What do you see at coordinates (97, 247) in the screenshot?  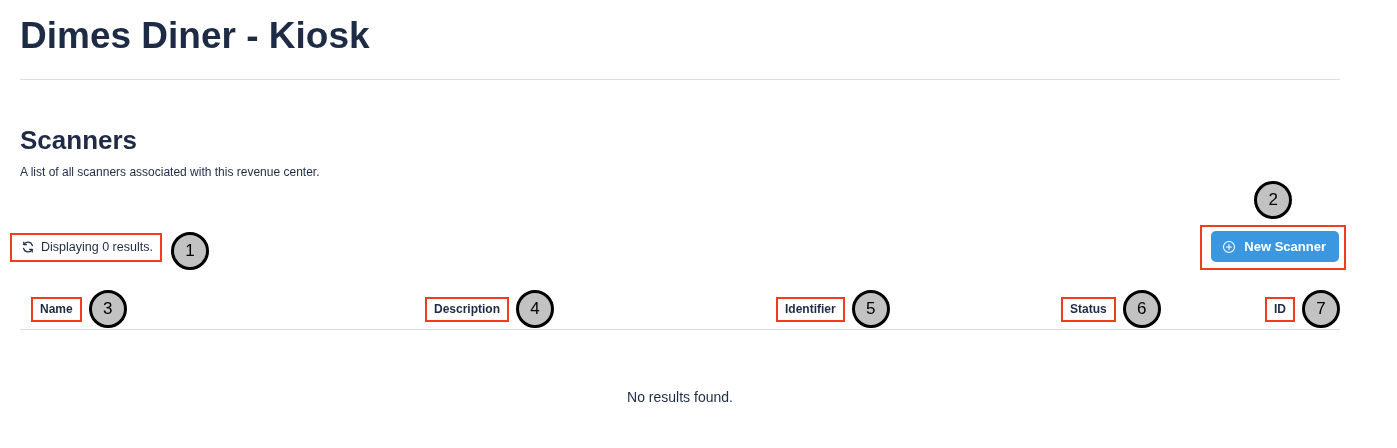 I see `results-count: Displaying 0 results.` at bounding box center [97, 247].